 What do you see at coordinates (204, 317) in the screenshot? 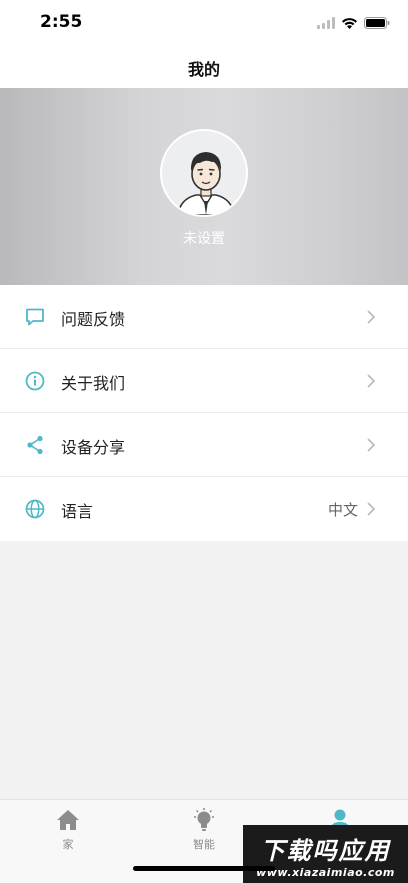
I see `menu-item-feedback: 问题反馈` at bounding box center [204, 317].